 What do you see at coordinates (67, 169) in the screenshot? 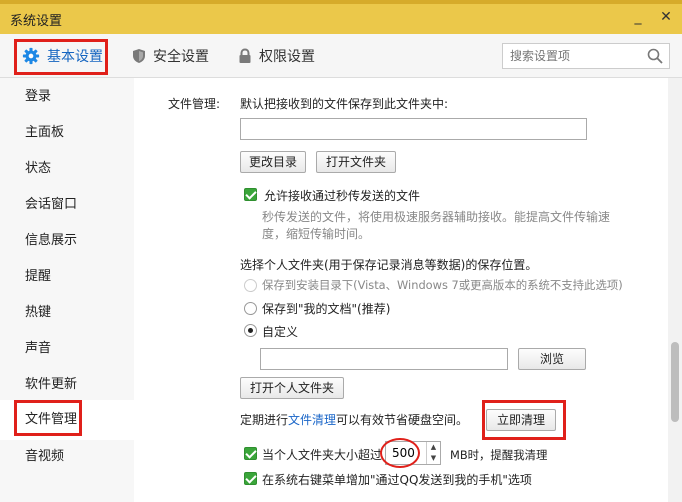
I see `sidebar-item-status: 状态` at bounding box center [67, 169].